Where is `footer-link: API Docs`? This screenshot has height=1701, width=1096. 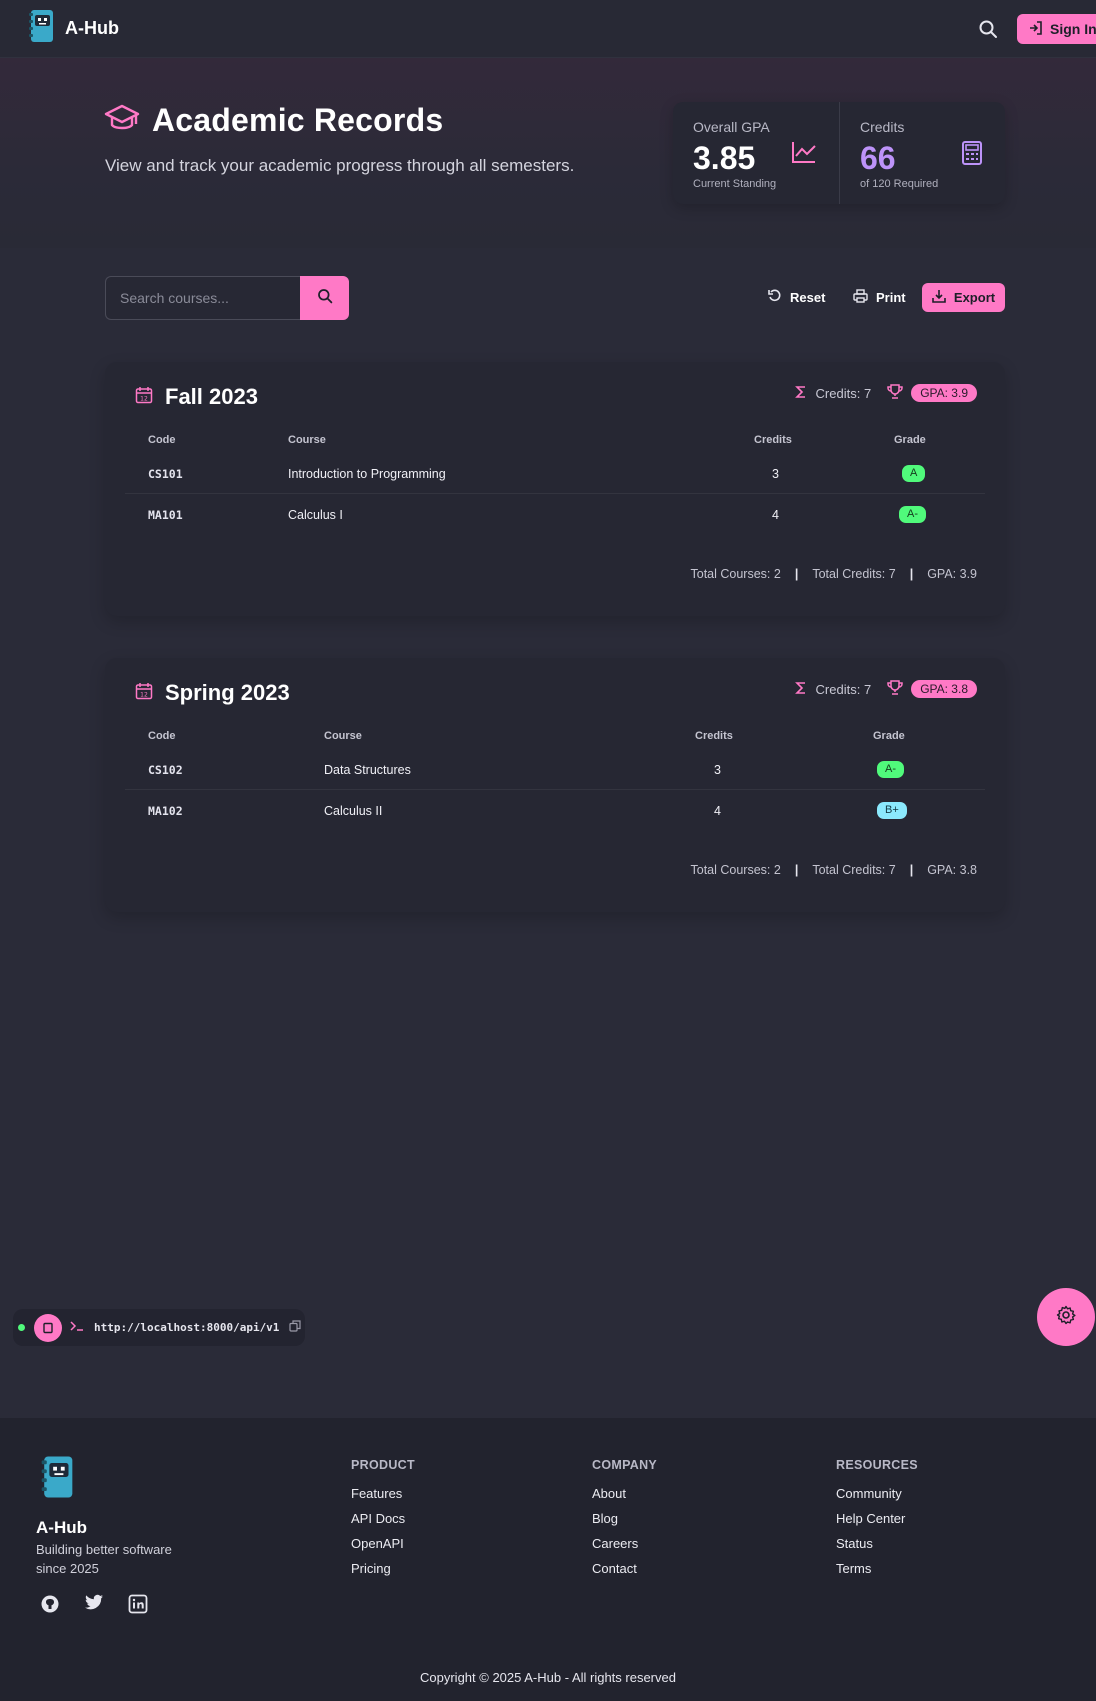
footer-link: API Docs is located at coordinates (383, 1518).